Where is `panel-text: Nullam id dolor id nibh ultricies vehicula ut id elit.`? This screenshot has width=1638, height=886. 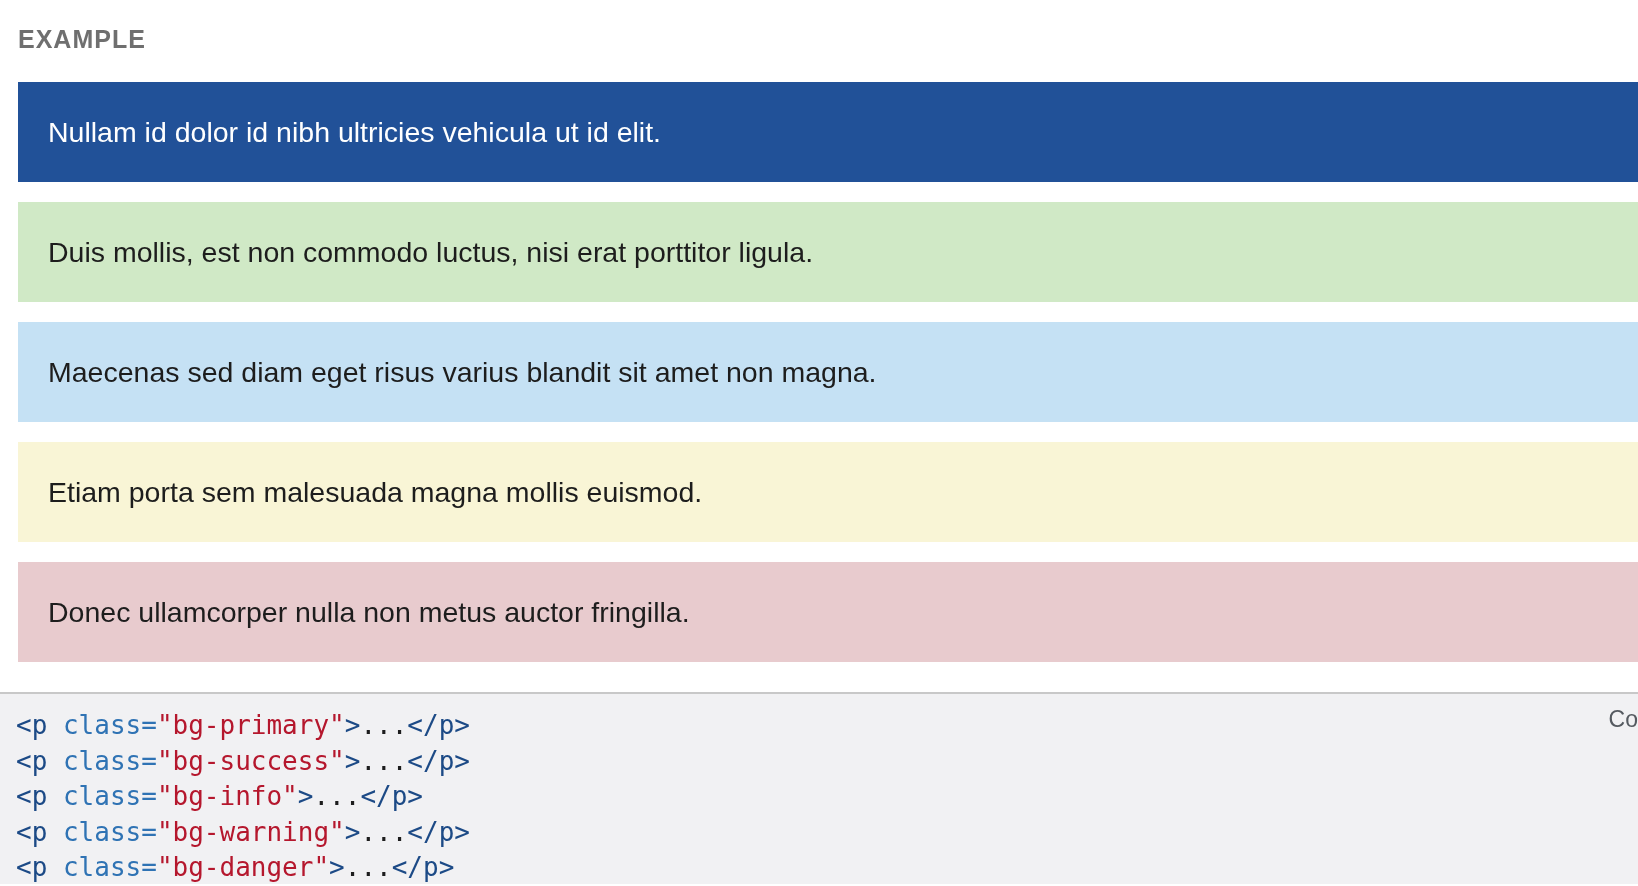
panel-text: Nullam id dolor id nibh ultricies vehicula ut id elit. is located at coordinates (355, 132).